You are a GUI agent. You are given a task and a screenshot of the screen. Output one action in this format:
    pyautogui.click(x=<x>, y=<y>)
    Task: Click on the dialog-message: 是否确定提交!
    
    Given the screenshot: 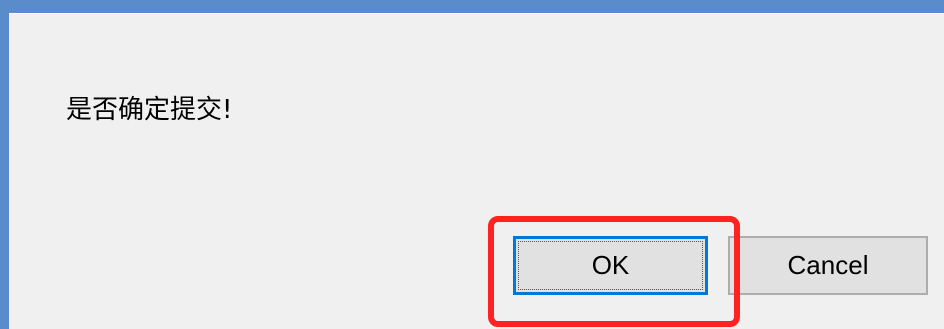 What is the action you would take?
    pyautogui.click(x=149, y=110)
    